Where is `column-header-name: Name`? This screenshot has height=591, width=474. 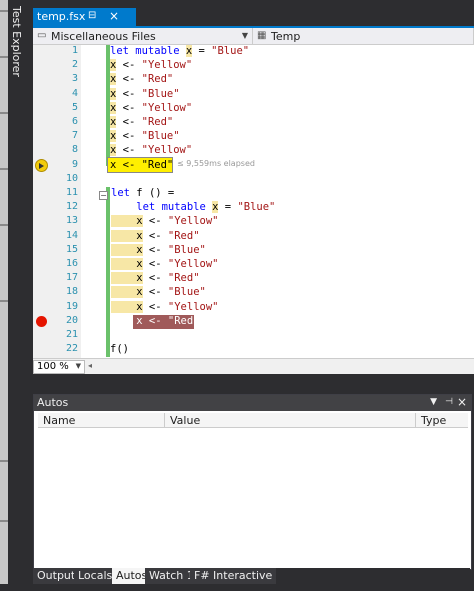 column-header-name: Name is located at coordinates (101, 420).